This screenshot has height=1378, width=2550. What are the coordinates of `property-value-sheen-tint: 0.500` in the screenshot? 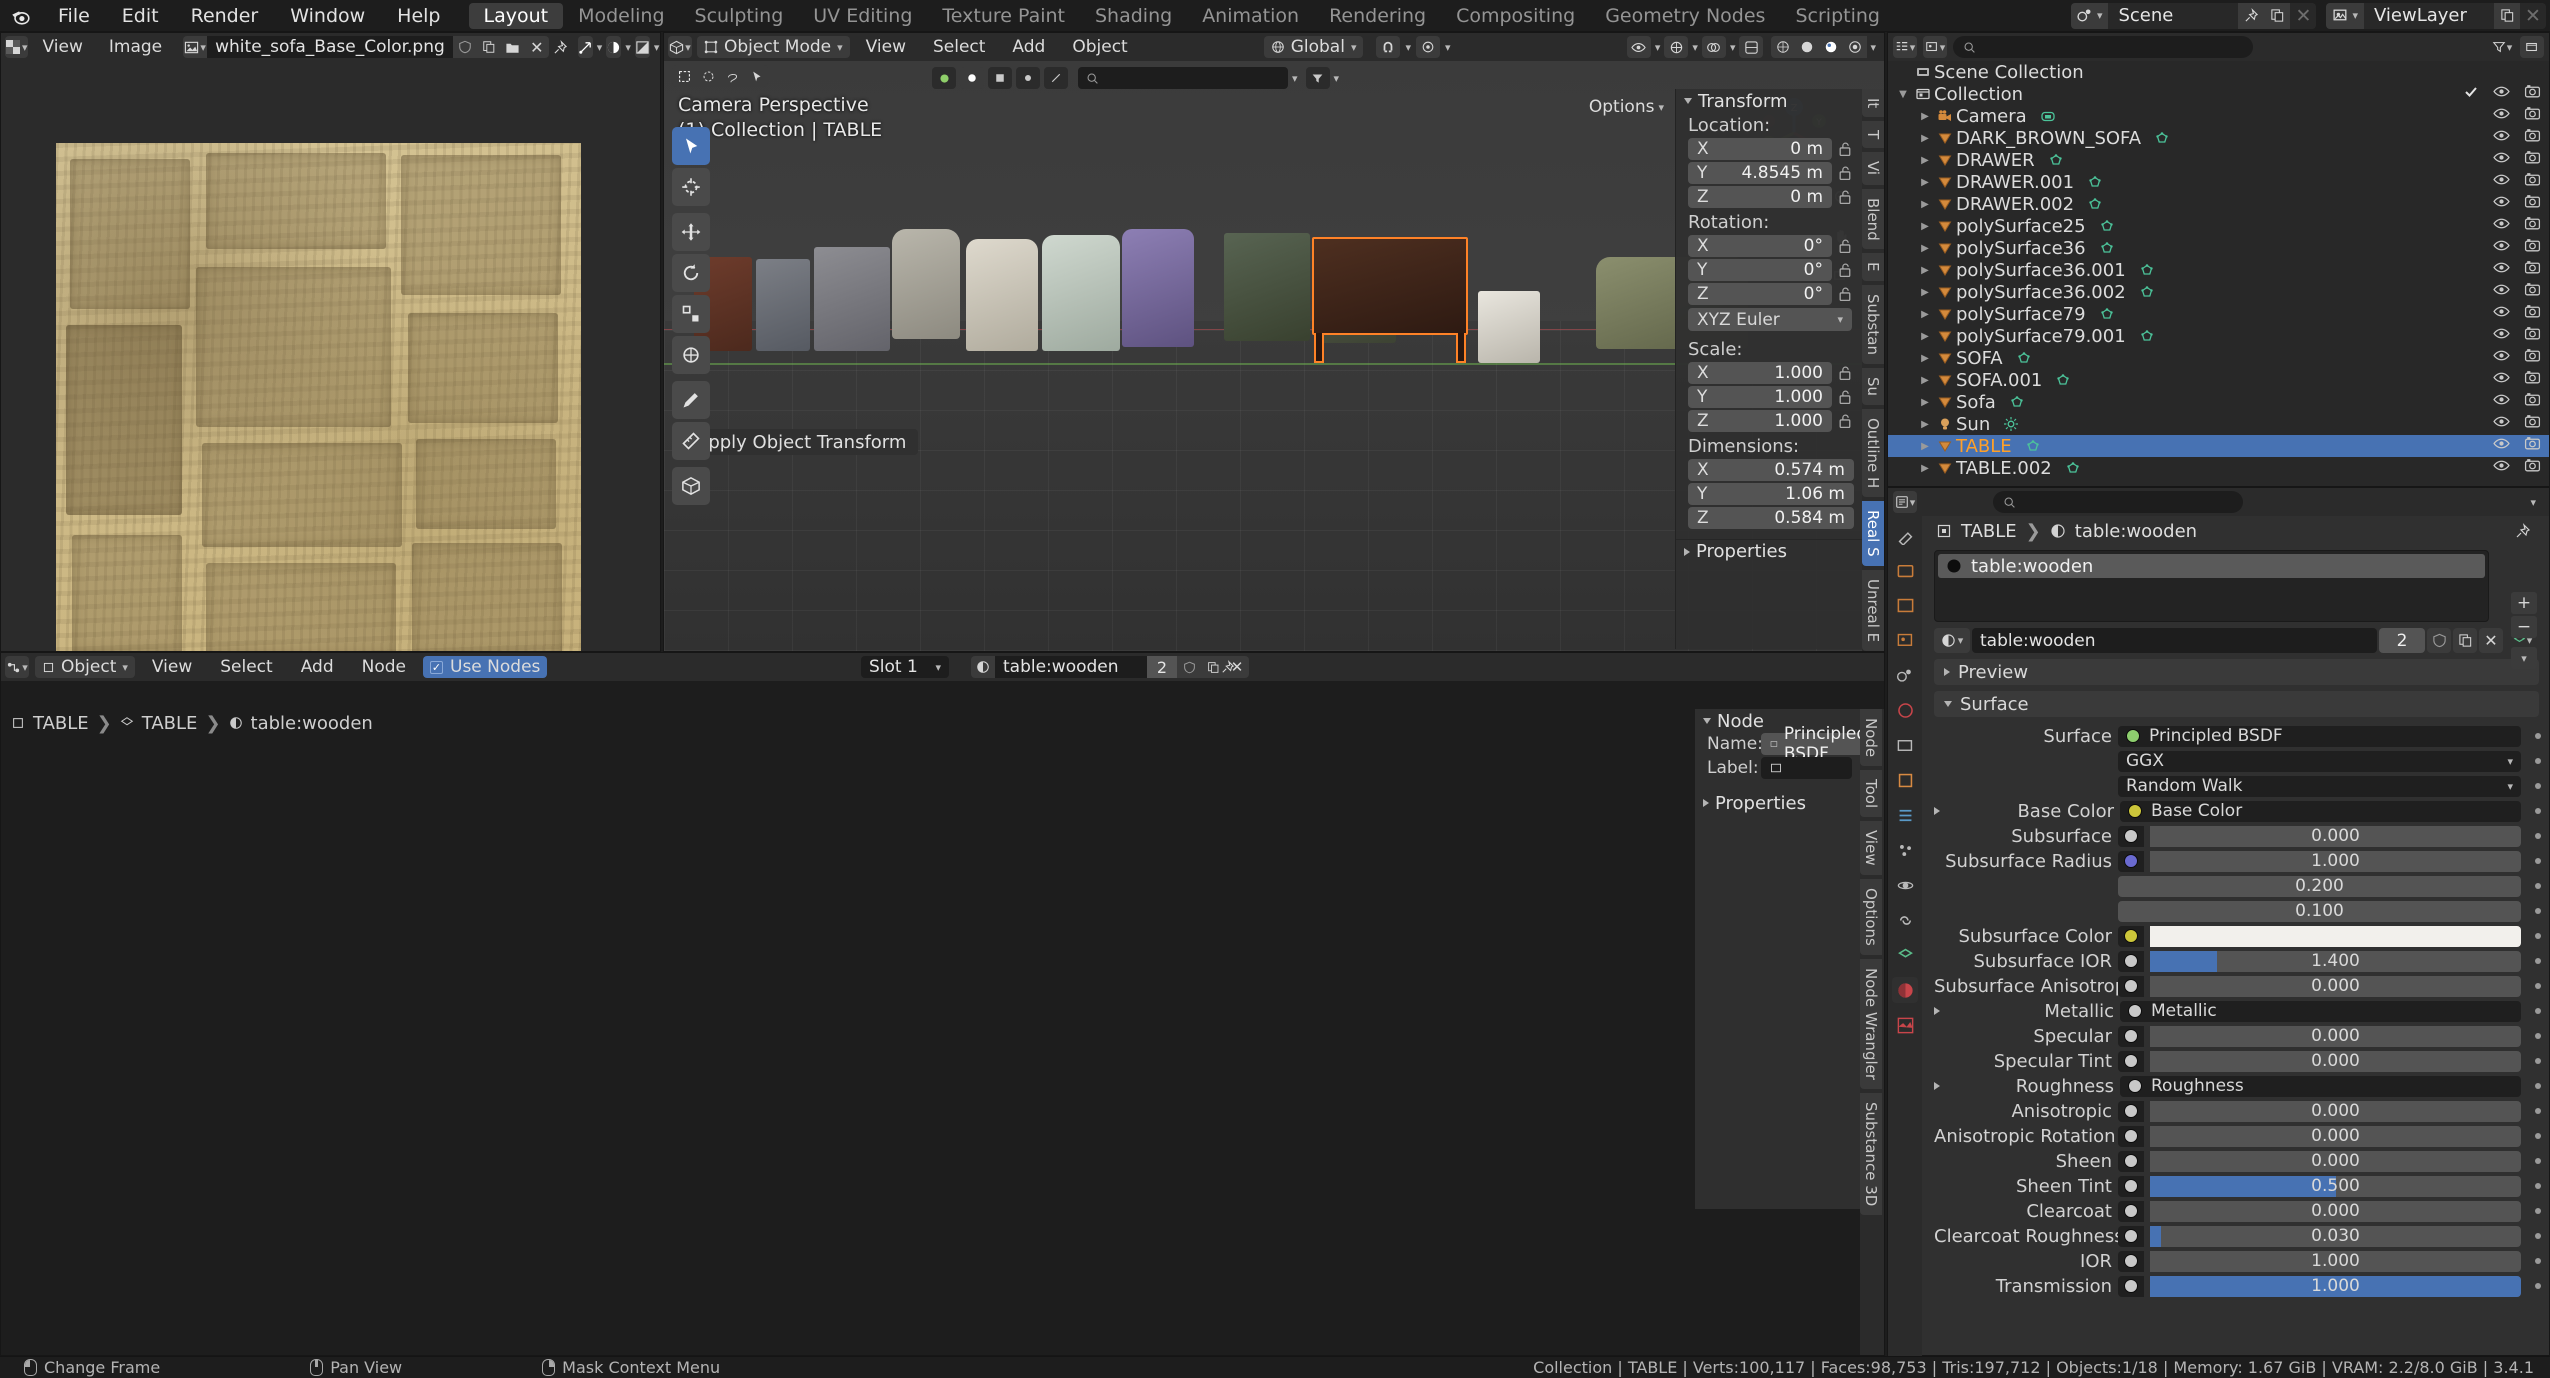 It's located at (2335, 1186).